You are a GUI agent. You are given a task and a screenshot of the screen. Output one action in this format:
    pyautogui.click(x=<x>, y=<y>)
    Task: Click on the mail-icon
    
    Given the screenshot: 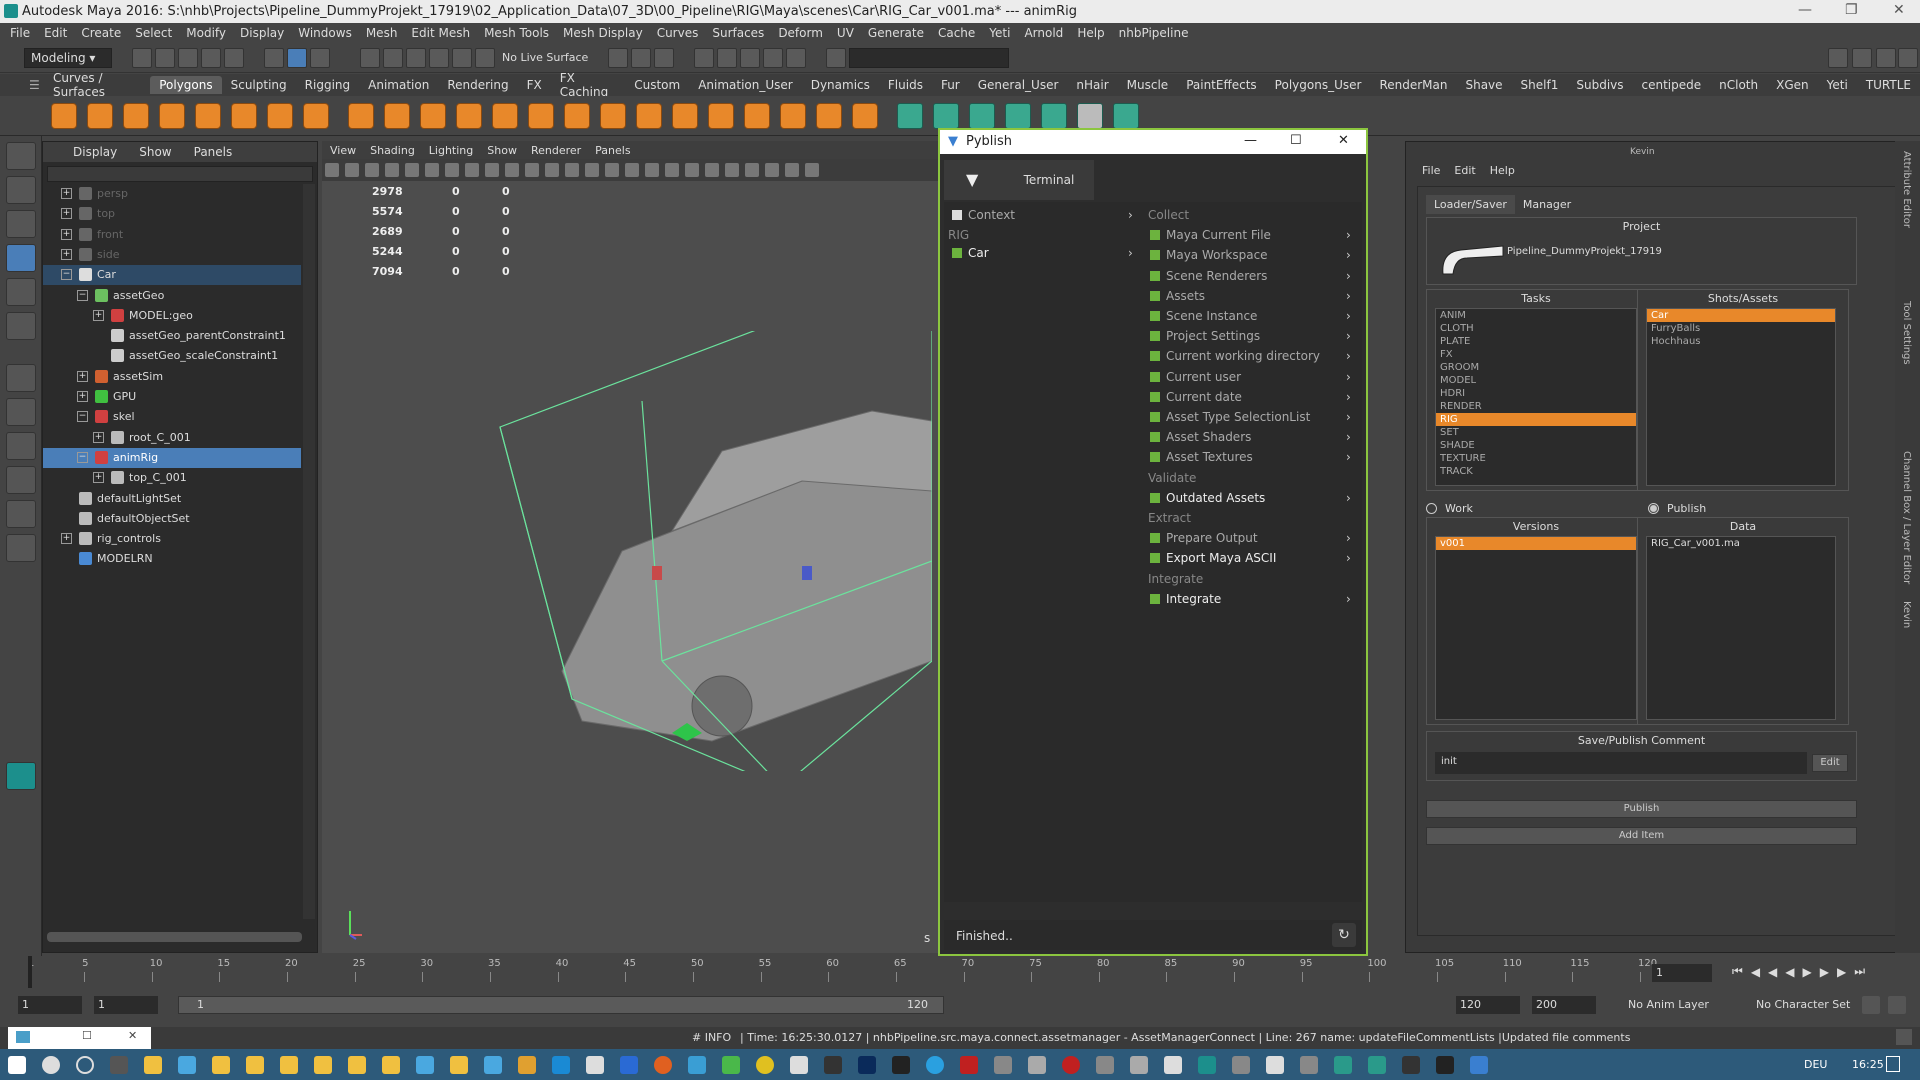 What is the action you would take?
    pyautogui.click(x=629, y=1064)
    